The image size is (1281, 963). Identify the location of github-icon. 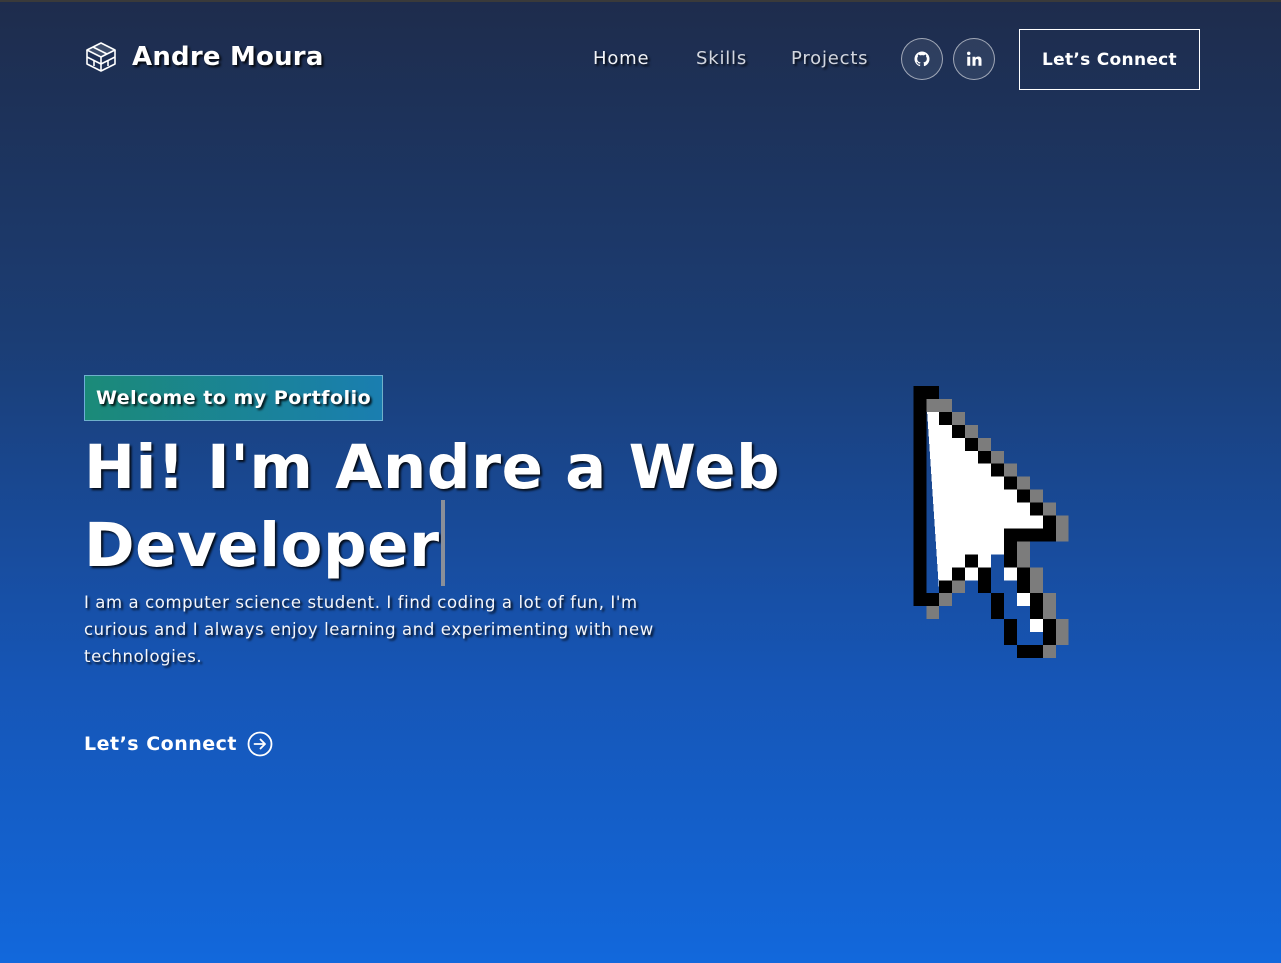
(922, 59).